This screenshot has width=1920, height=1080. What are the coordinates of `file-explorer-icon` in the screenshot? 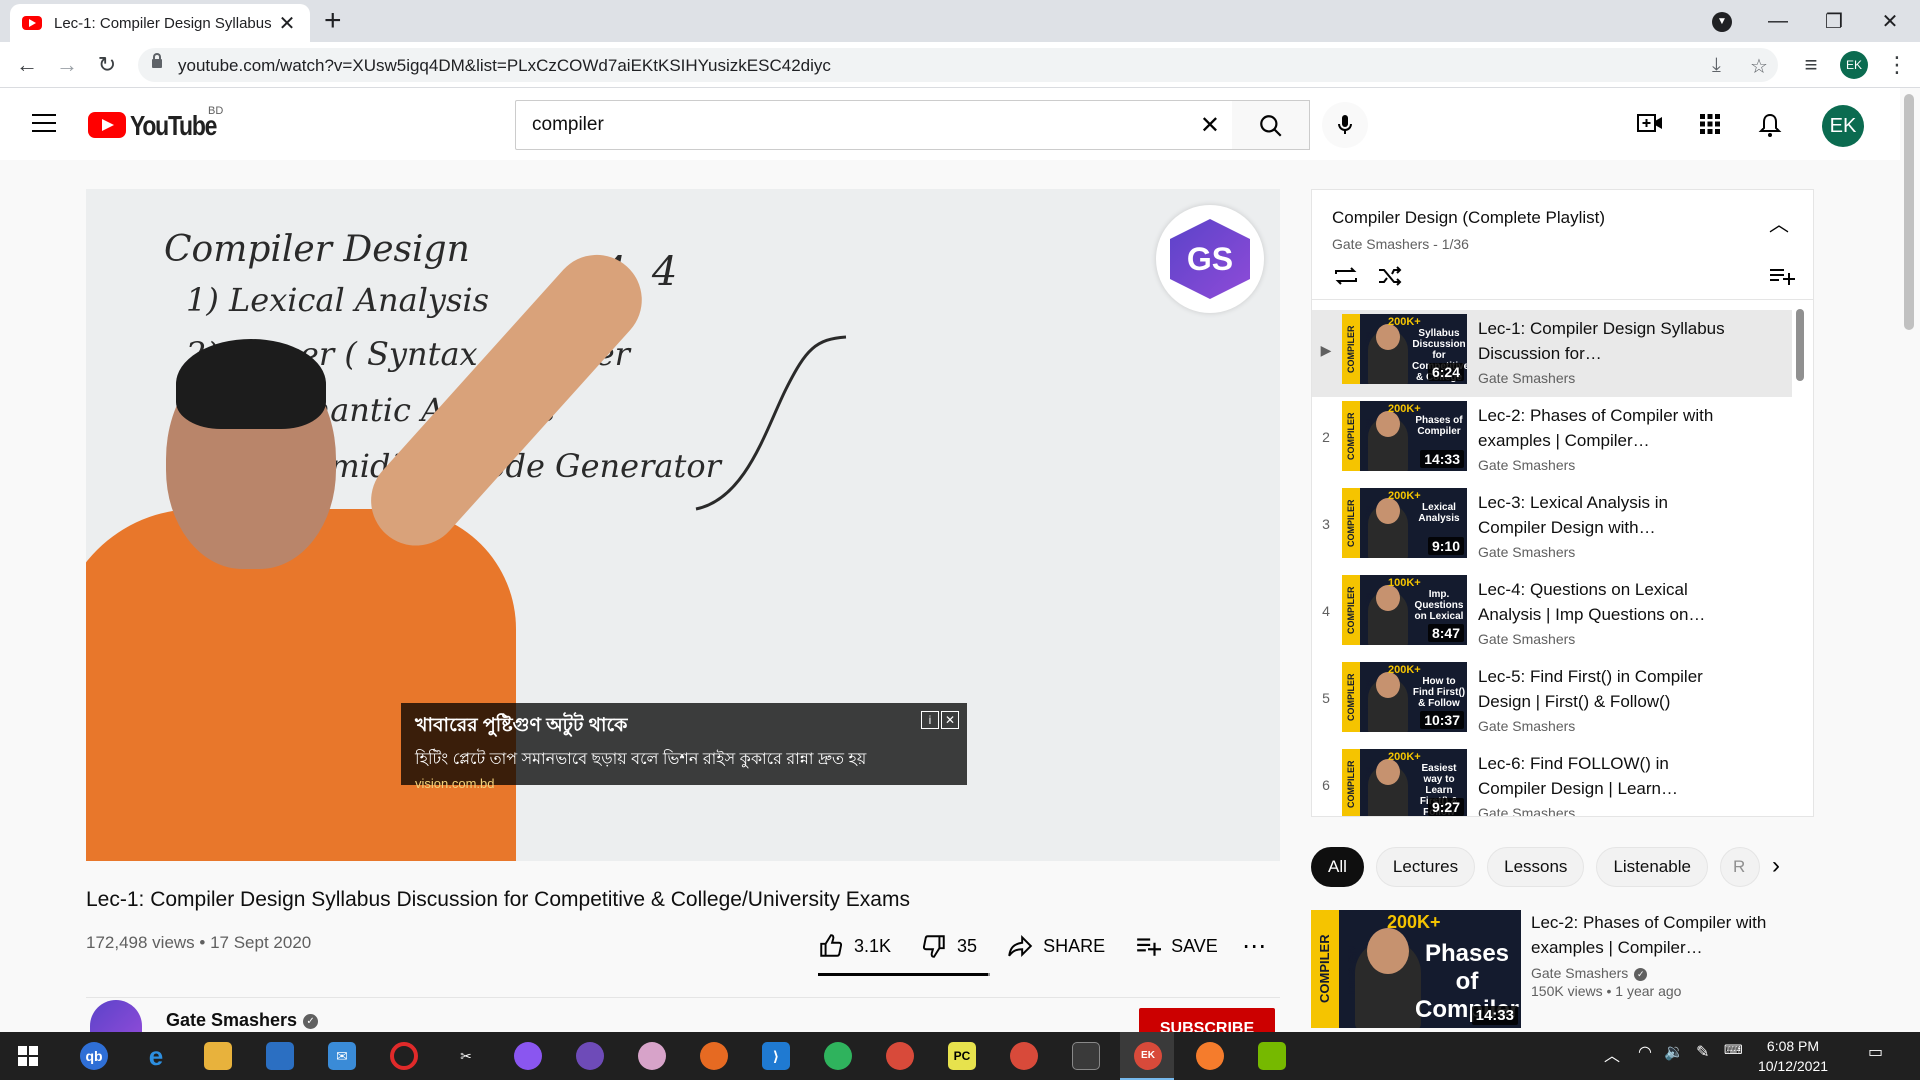 It's located at (218, 1056).